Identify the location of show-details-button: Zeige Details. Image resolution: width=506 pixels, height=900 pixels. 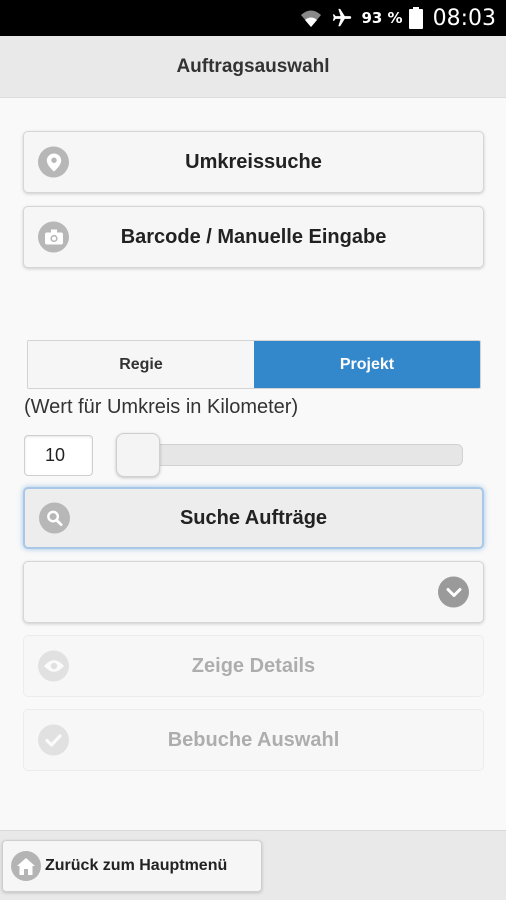
(253, 666).